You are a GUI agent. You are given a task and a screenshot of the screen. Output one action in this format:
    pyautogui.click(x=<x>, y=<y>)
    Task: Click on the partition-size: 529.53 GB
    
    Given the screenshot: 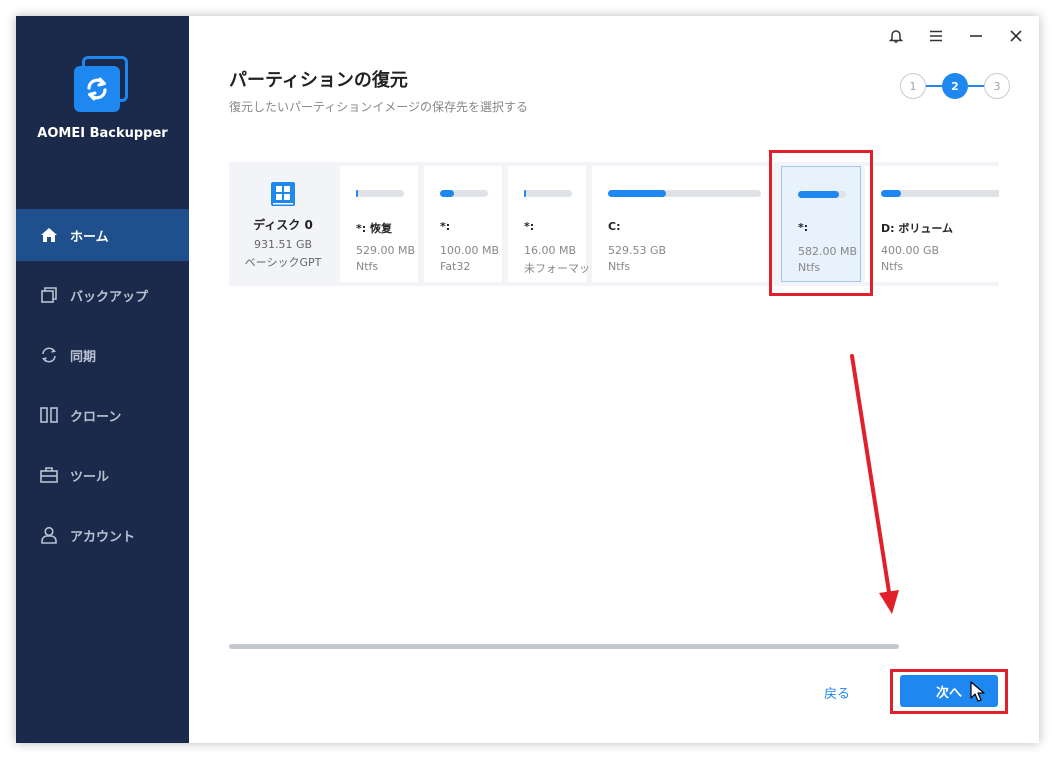 What is the action you would take?
    pyautogui.click(x=637, y=250)
    